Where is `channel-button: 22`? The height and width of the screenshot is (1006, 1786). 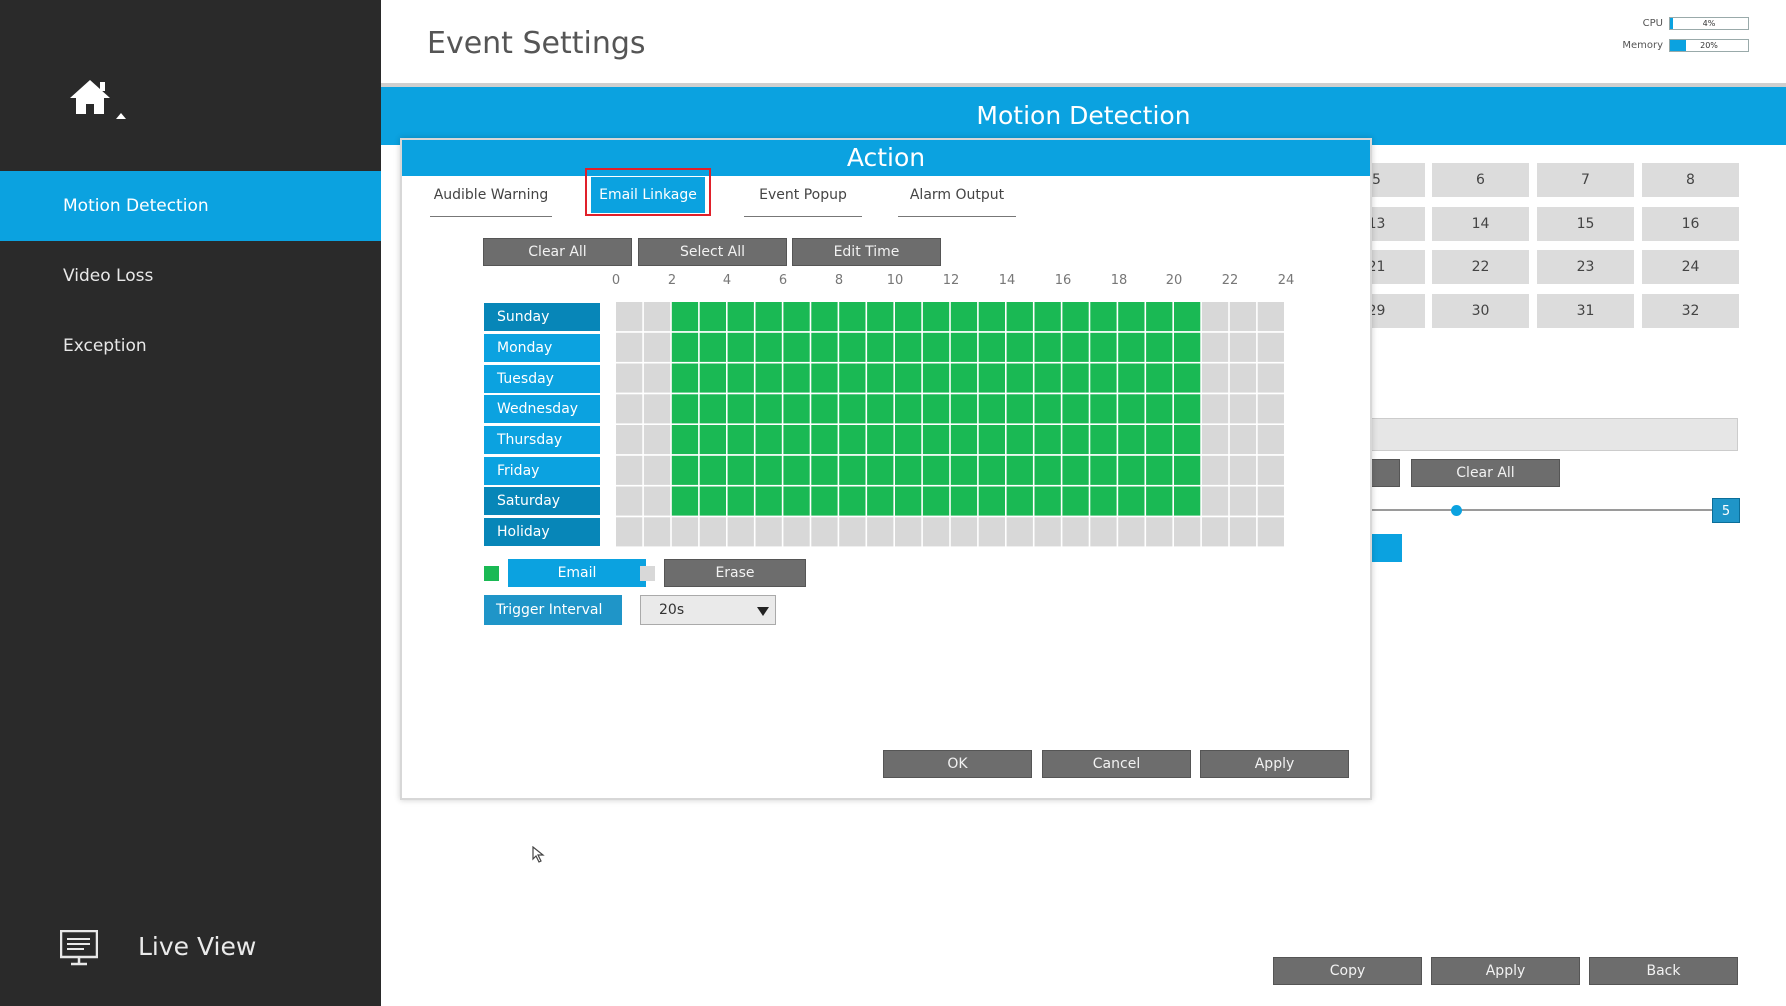 channel-button: 22 is located at coordinates (1480, 267).